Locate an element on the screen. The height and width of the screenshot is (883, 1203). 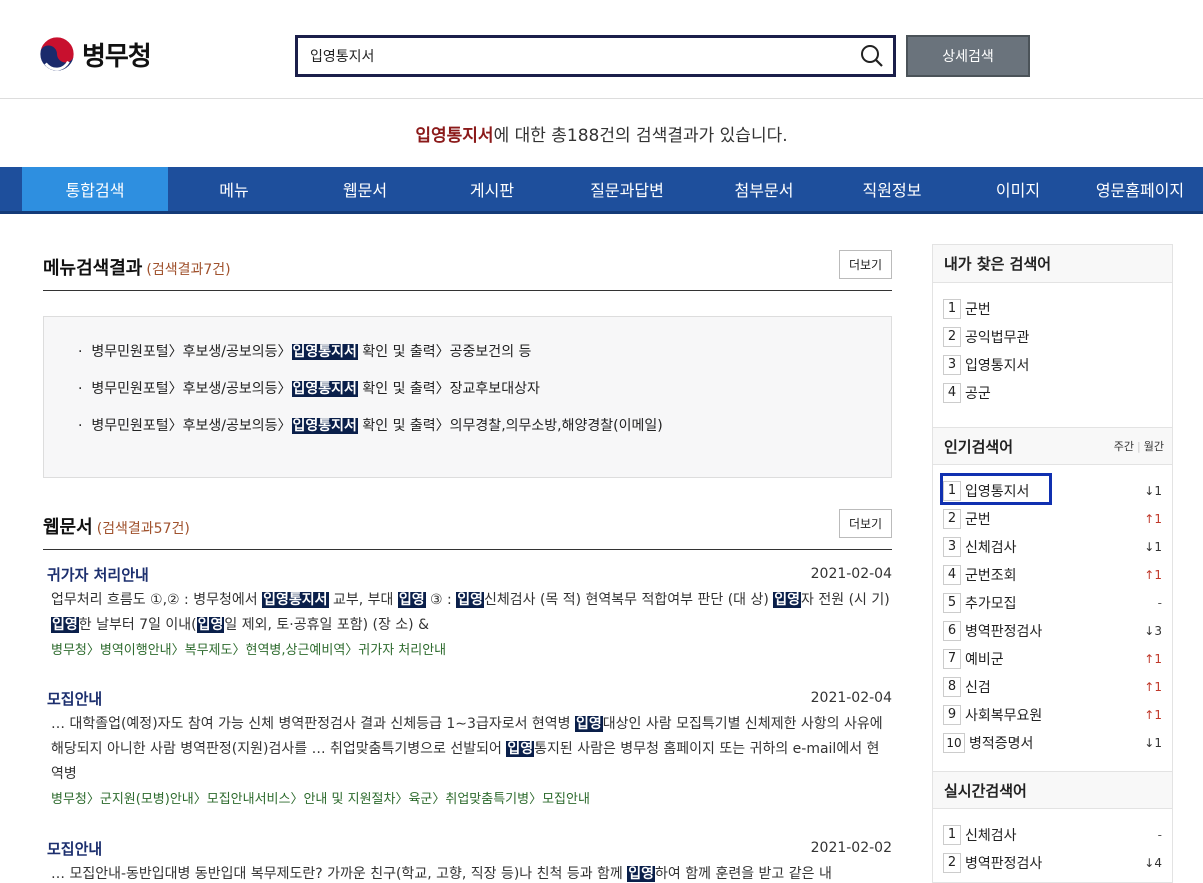
advanced-search-button: 상세검색 is located at coordinates (968, 56).